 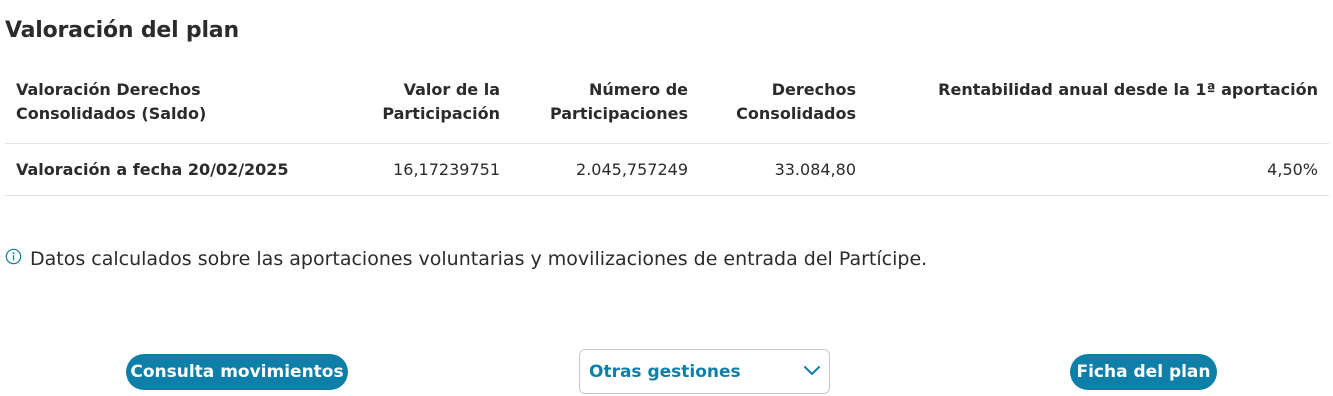 I want to click on consulta-movimientos-label: Consulta movimientos, so click(x=237, y=372).